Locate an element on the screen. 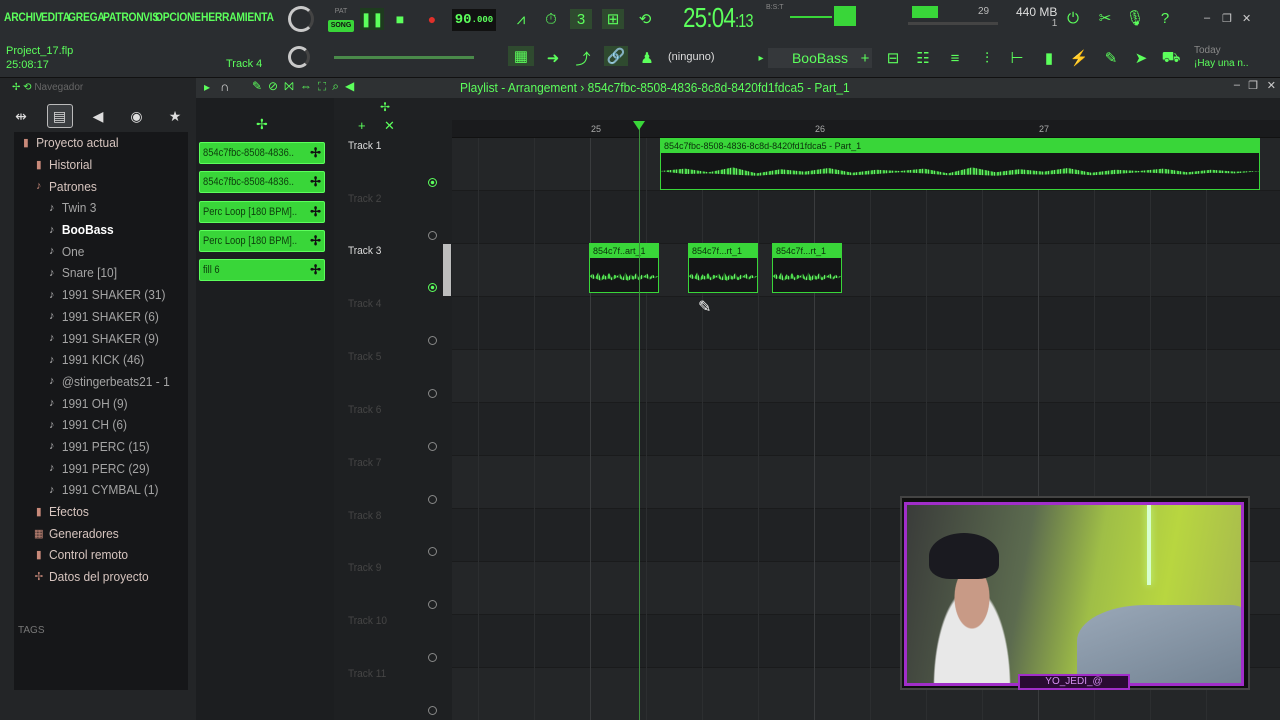 Image resolution: width=1280 pixels, height=720 pixels. tree-item-datos-proyecto: ✢ Datos del proyecto is located at coordinates (94, 577).